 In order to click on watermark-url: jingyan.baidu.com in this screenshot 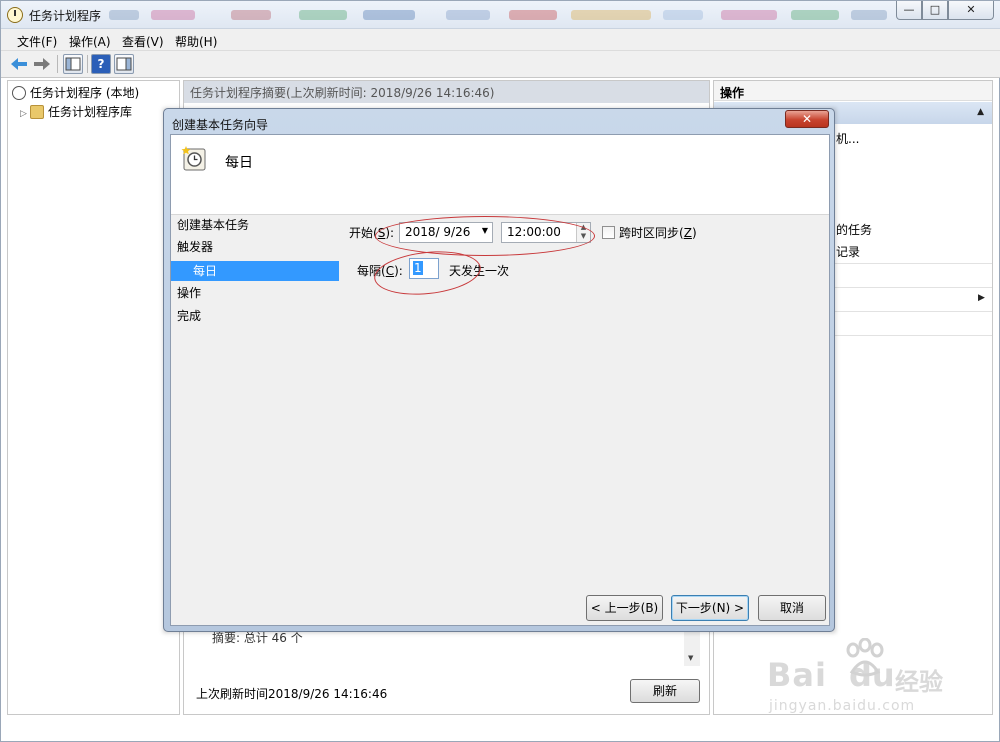, I will do `click(842, 706)`.